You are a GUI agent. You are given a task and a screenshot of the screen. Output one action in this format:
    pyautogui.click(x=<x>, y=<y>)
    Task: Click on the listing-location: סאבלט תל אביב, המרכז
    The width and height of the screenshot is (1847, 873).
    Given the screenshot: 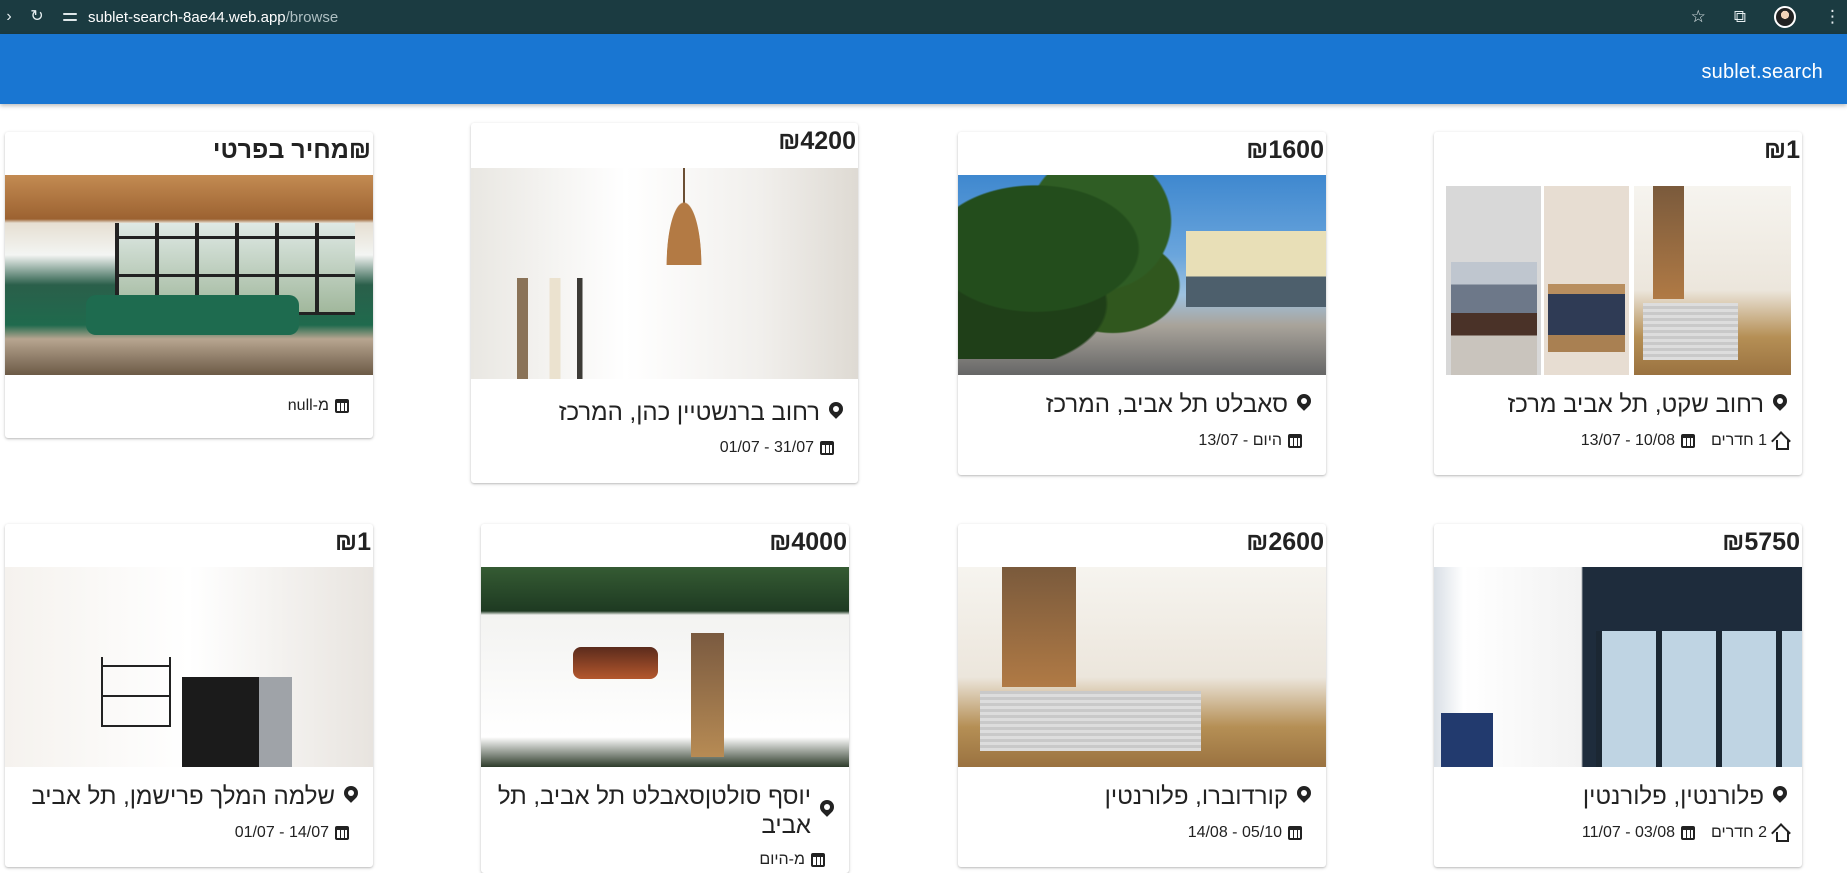 What is the action you would take?
    pyautogui.click(x=1180, y=404)
    